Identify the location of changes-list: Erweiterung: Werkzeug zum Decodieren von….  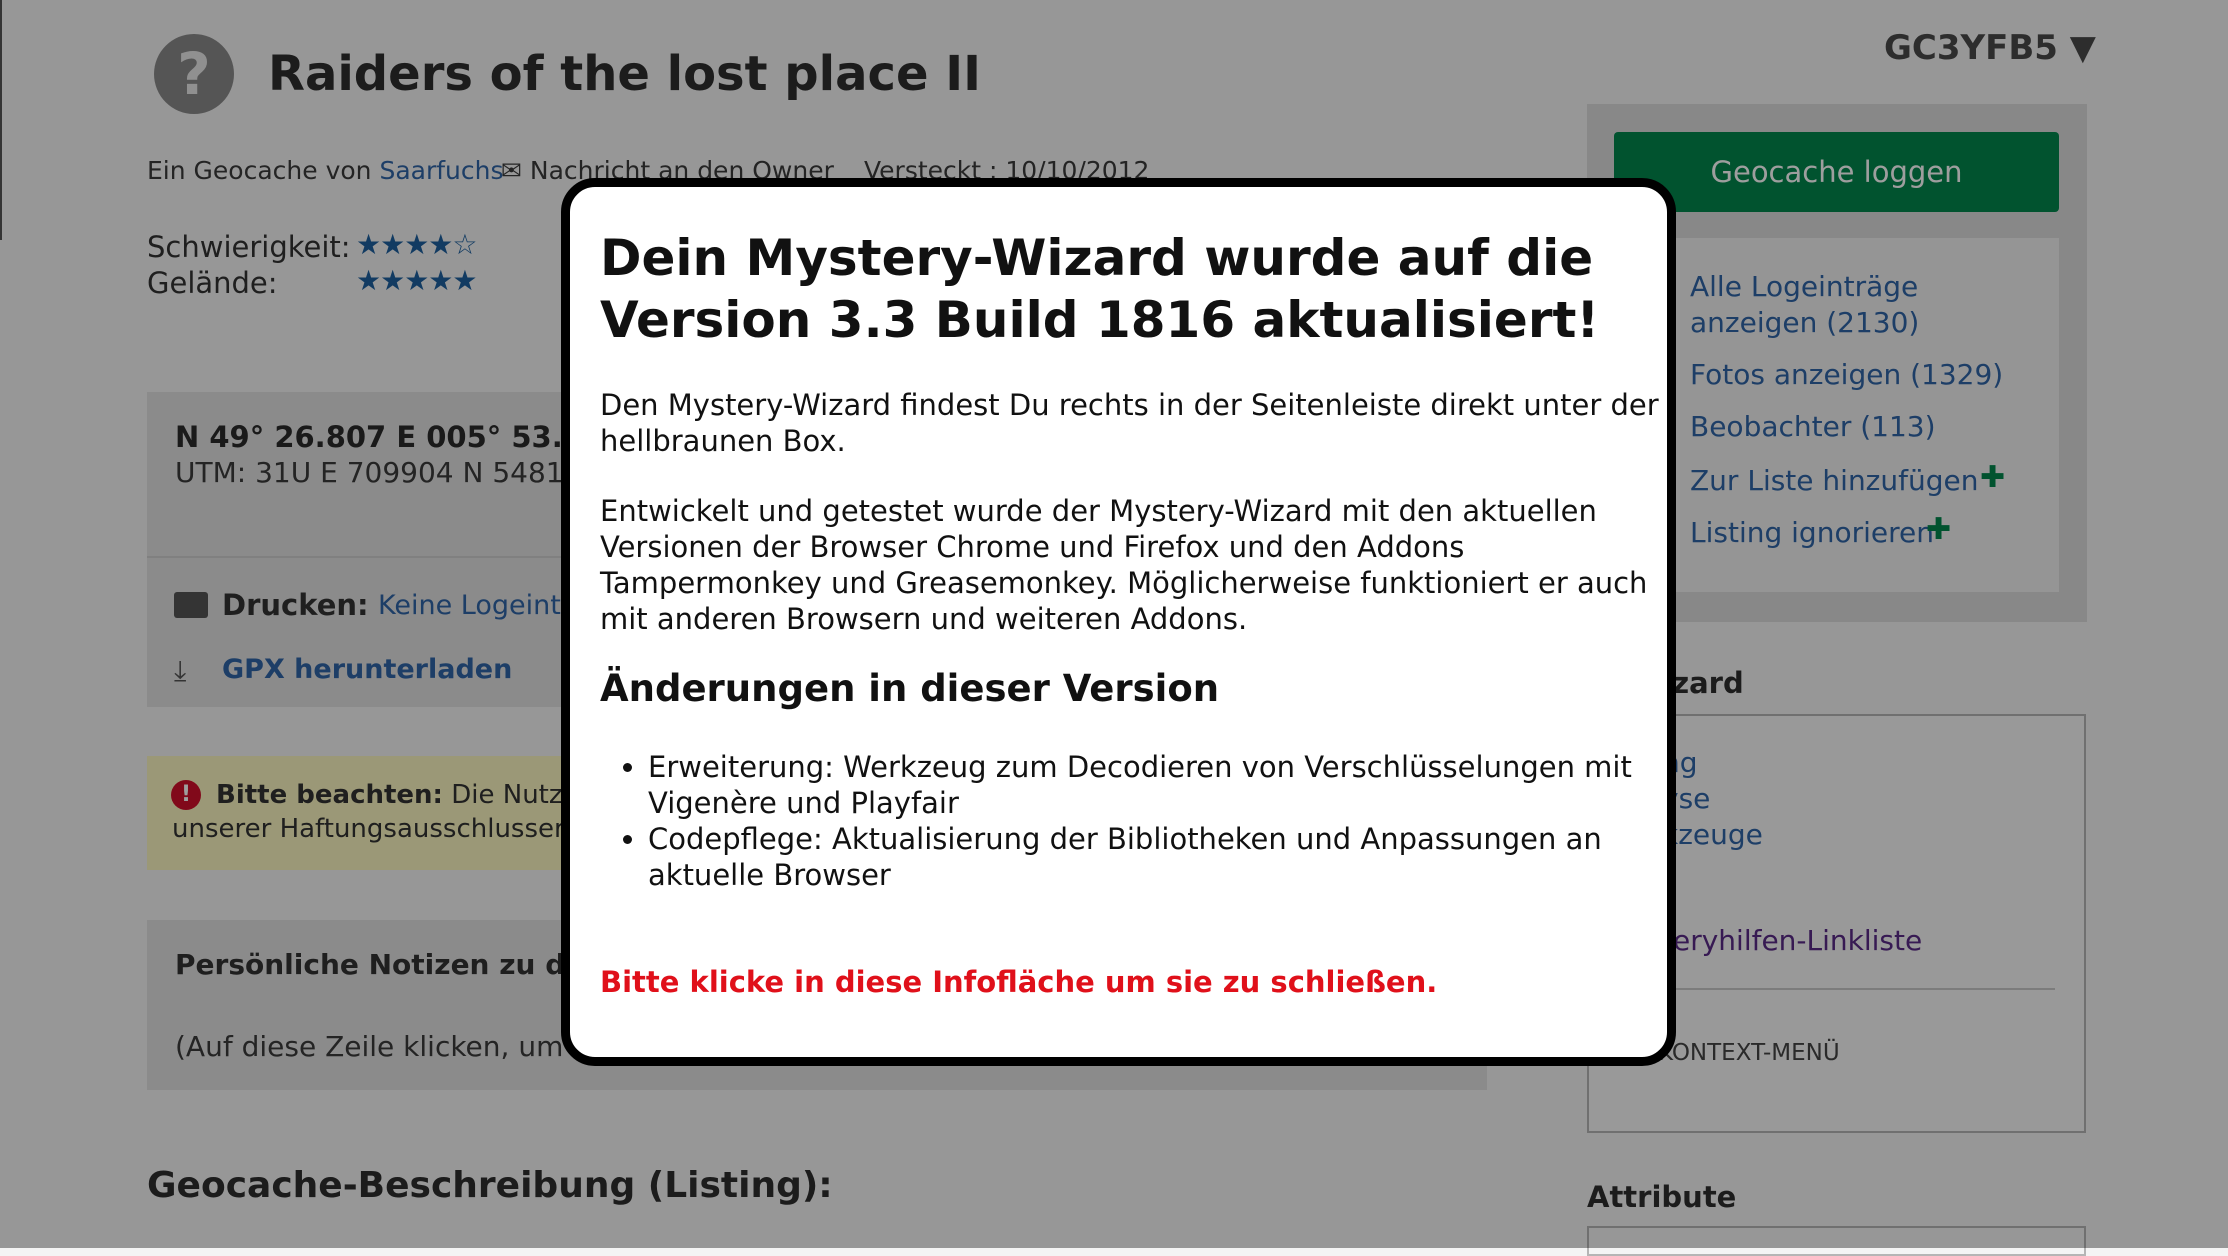
(1154, 821).